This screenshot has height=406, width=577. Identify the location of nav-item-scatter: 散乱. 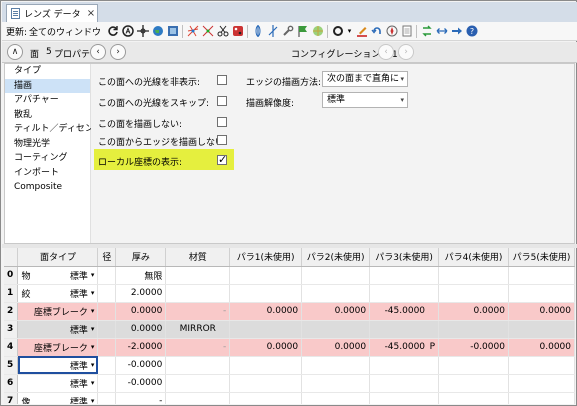
(47, 115).